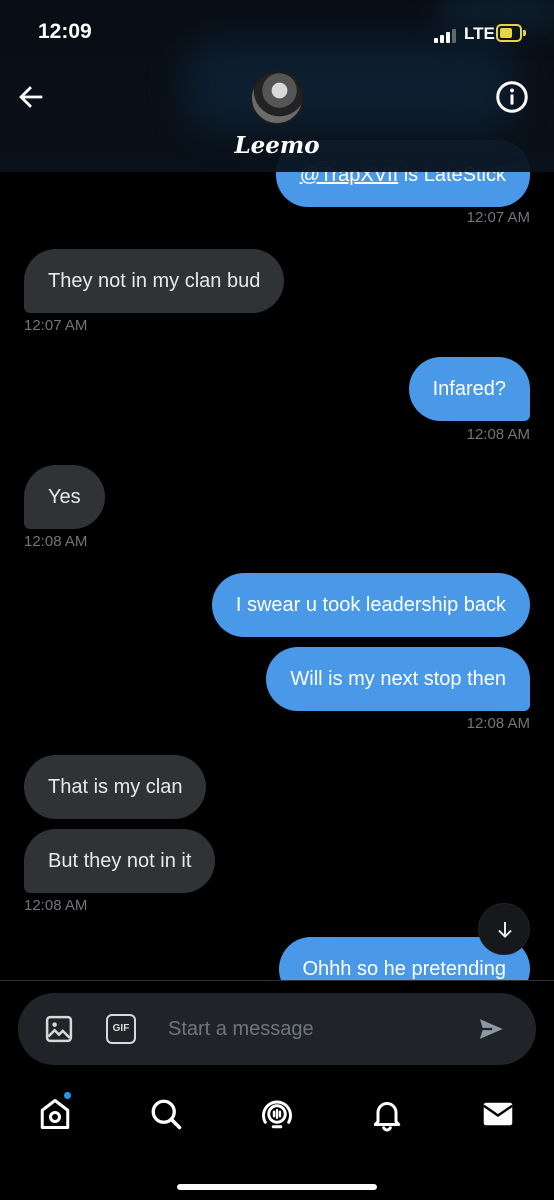 Image resolution: width=554 pixels, height=1200 pixels. I want to click on avatar, so click(277, 98).